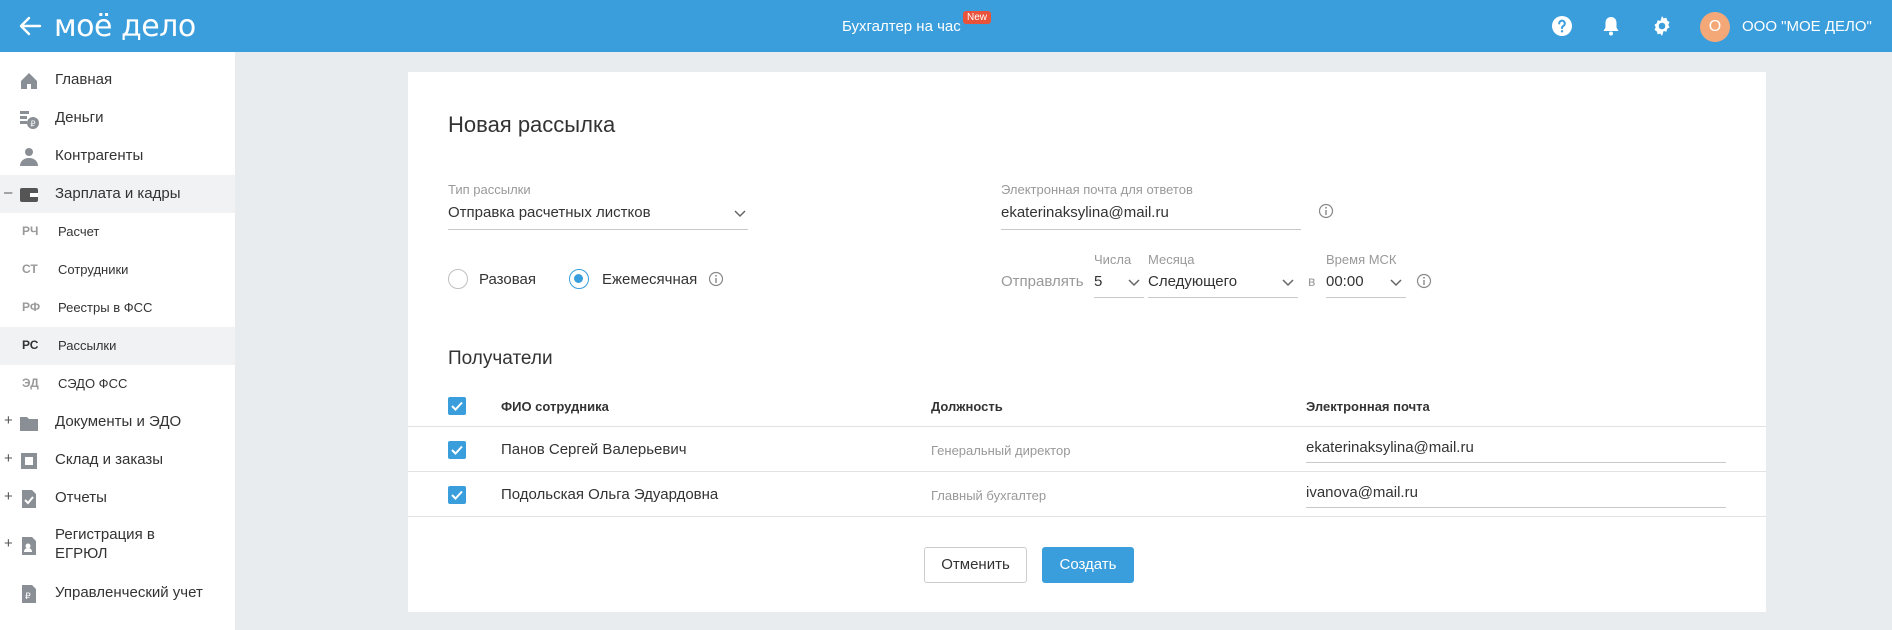 The image size is (1892, 630). I want to click on column-header-email: Электронная почта, so click(1368, 406).